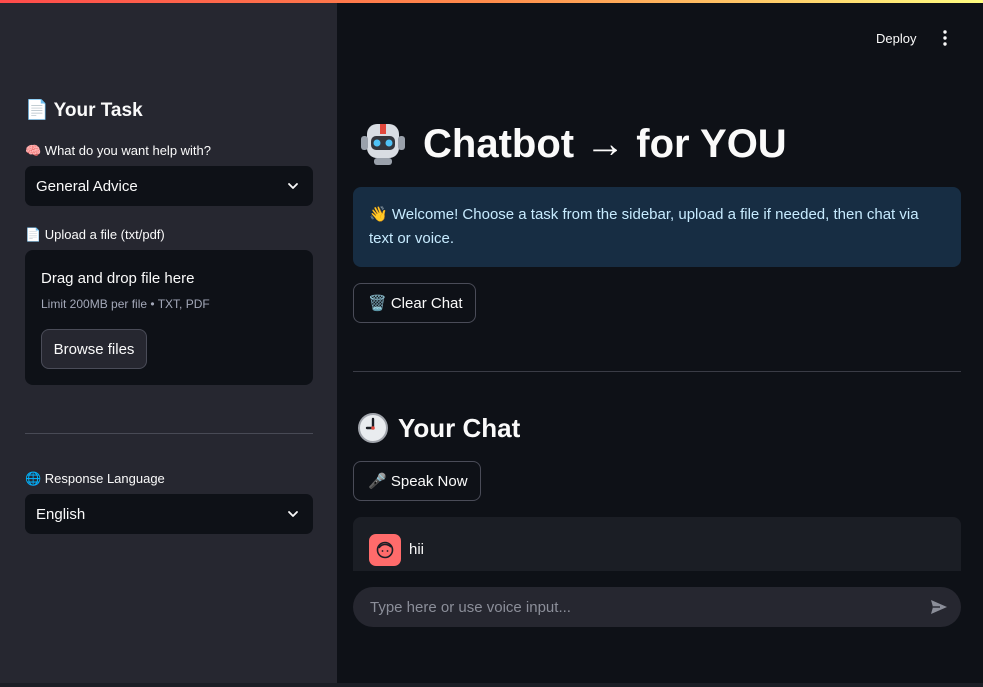 This screenshot has width=983, height=687. I want to click on chat-input-bar, so click(657, 607).